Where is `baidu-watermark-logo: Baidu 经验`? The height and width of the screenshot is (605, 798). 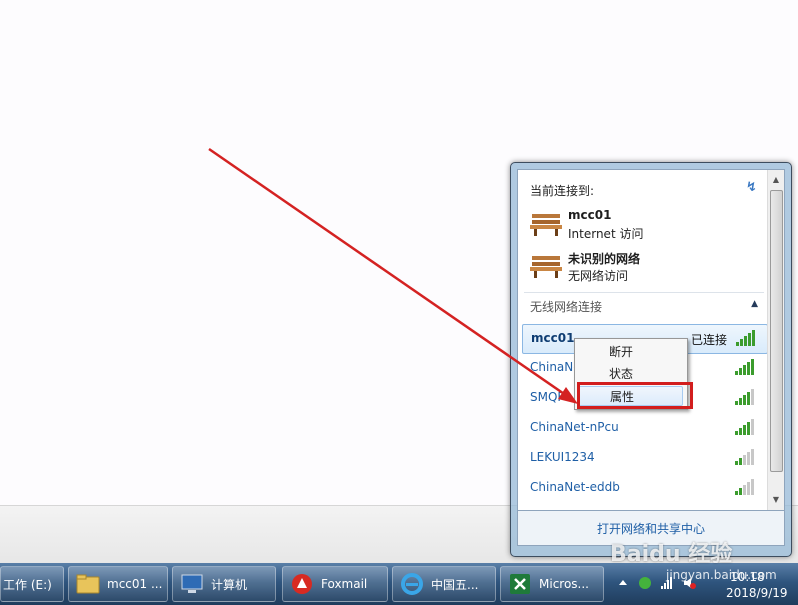
baidu-watermark-logo: Baidu 经验 is located at coordinates (671, 554).